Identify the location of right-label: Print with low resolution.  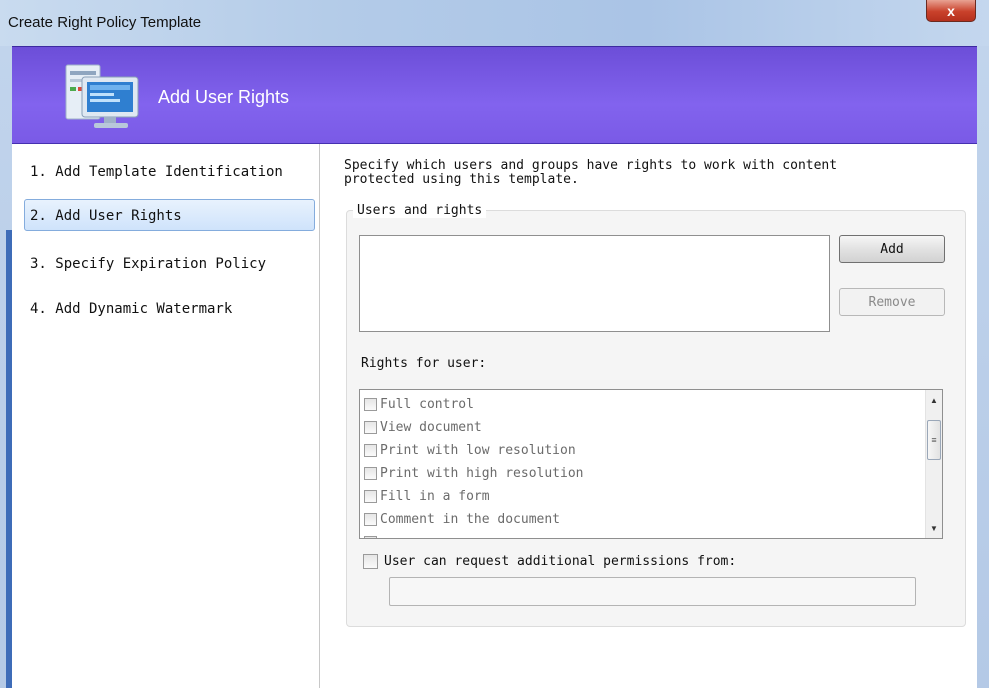
(478, 450).